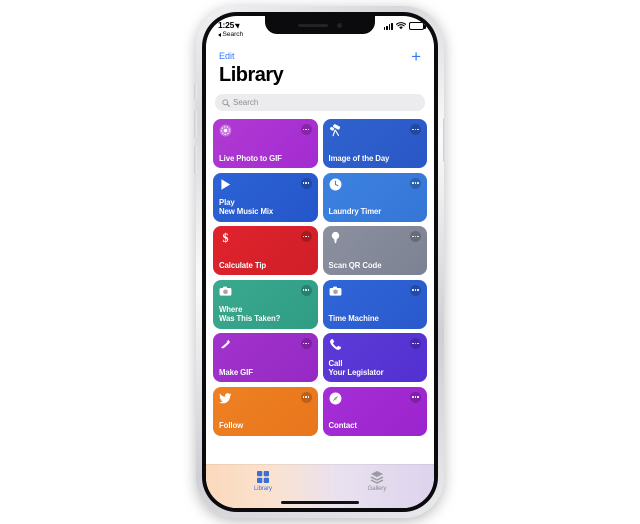 This screenshot has width=640, height=524. I want to click on shortcut-tile-label: Where Was This Taken?, so click(250, 314).